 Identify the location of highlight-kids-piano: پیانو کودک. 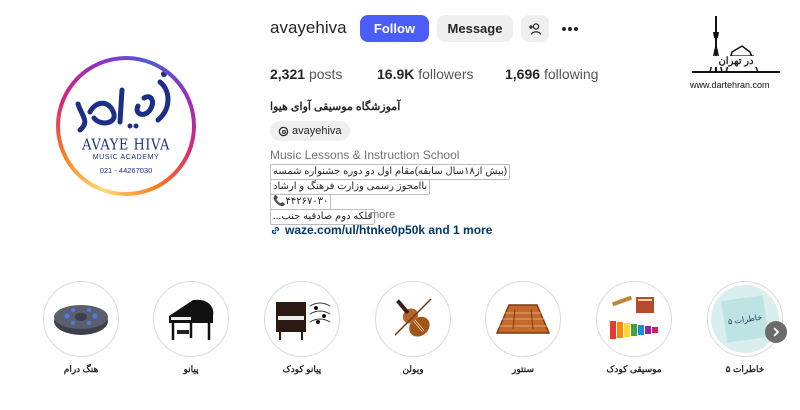
(302, 328).